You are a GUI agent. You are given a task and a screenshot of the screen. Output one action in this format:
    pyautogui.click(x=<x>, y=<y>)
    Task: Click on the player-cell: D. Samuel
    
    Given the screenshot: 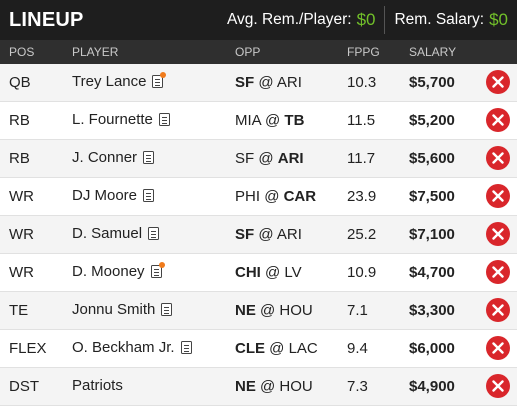 What is the action you would take?
    pyautogui.click(x=116, y=233)
    